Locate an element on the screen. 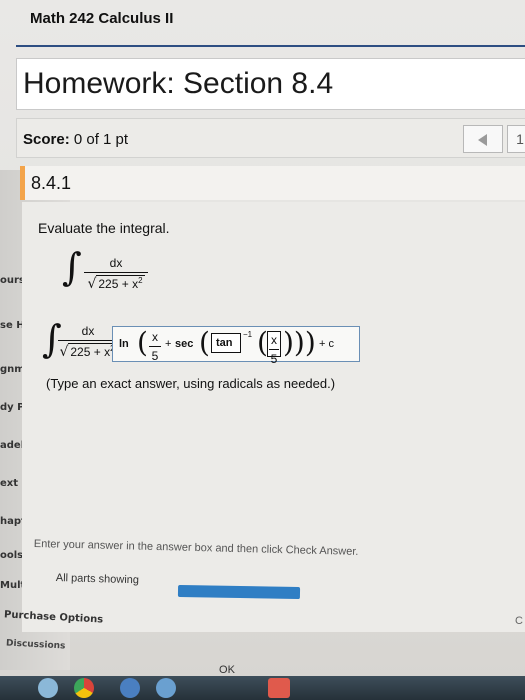  tan-input: tan is located at coordinates (226, 343).